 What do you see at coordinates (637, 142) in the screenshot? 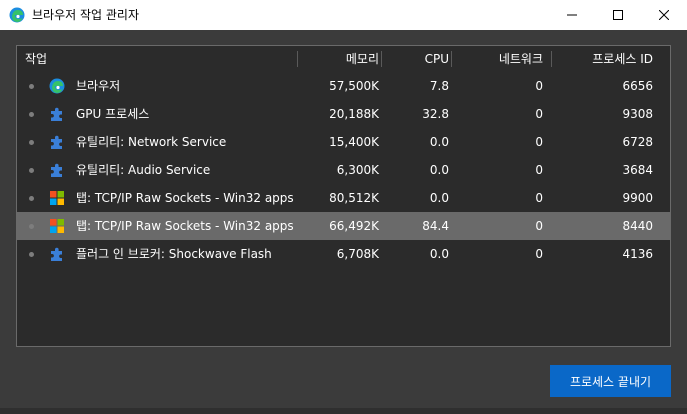
I see `pid-value: 6728` at bounding box center [637, 142].